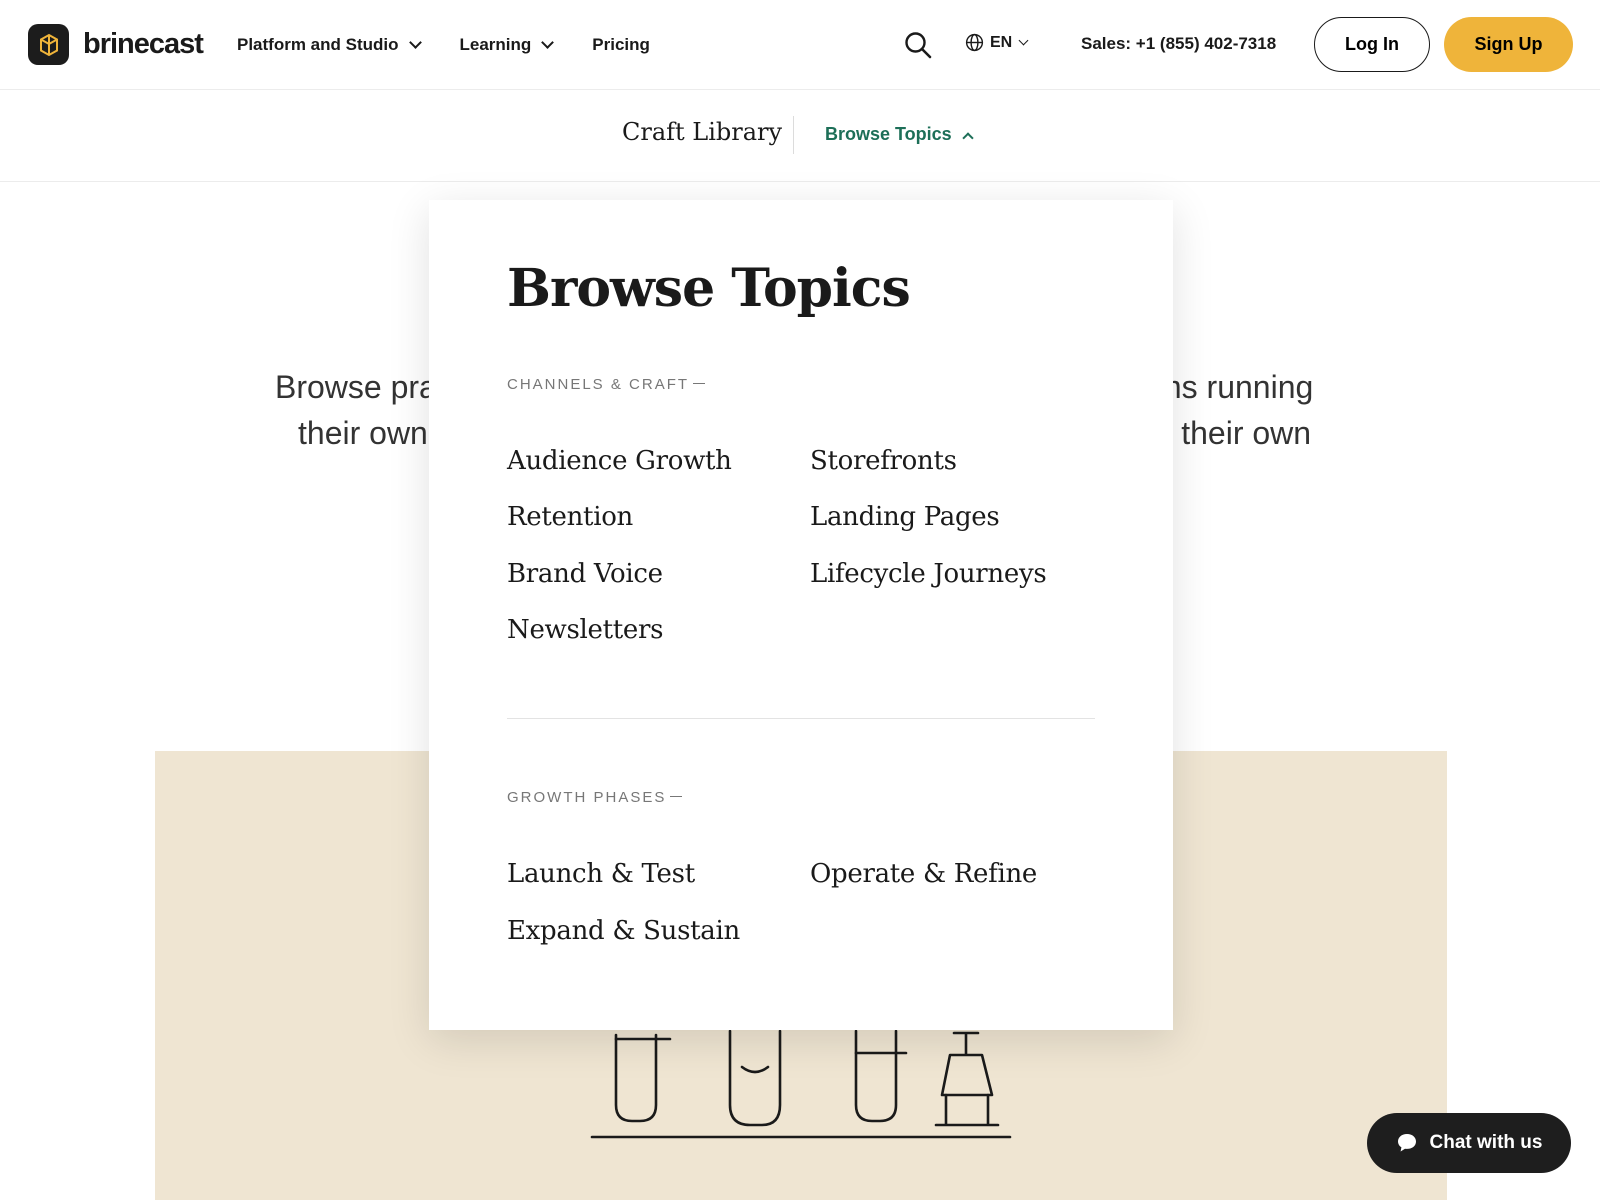  I want to click on chat-bubble-icon, so click(1406, 1143).